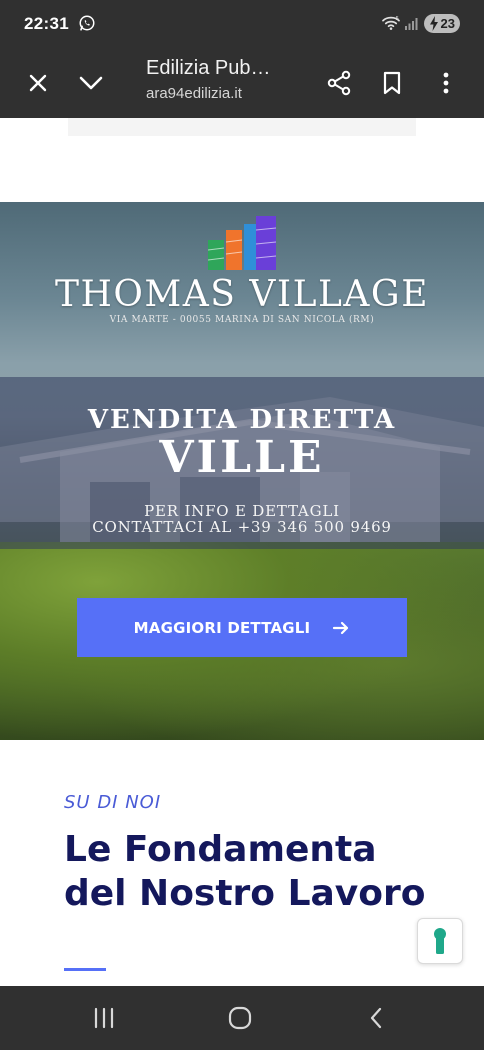 The width and height of the screenshot is (484, 1050). Describe the element at coordinates (242, 243) in the screenshot. I see `buildings-logo-icon` at that location.